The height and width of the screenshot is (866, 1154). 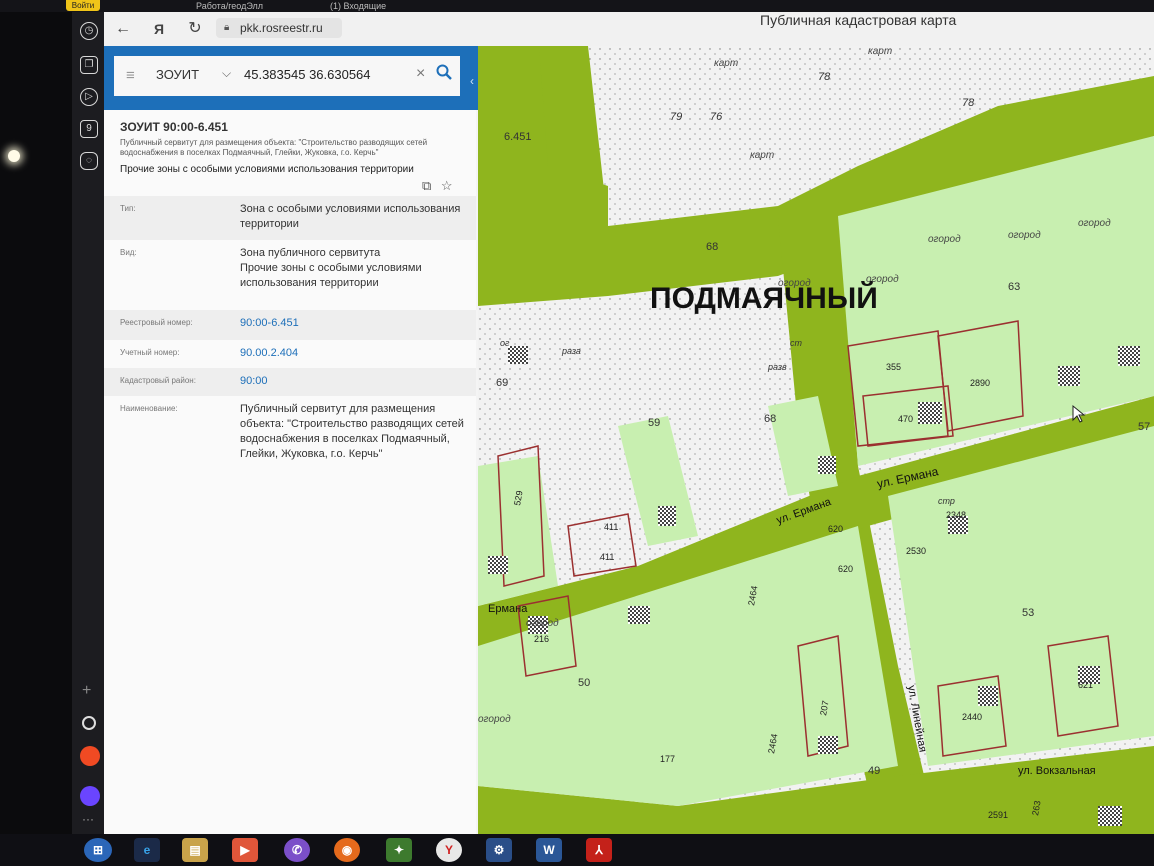 I want to click on browser-tab: Работа/геодЭлл, so click(x=256, y=6).